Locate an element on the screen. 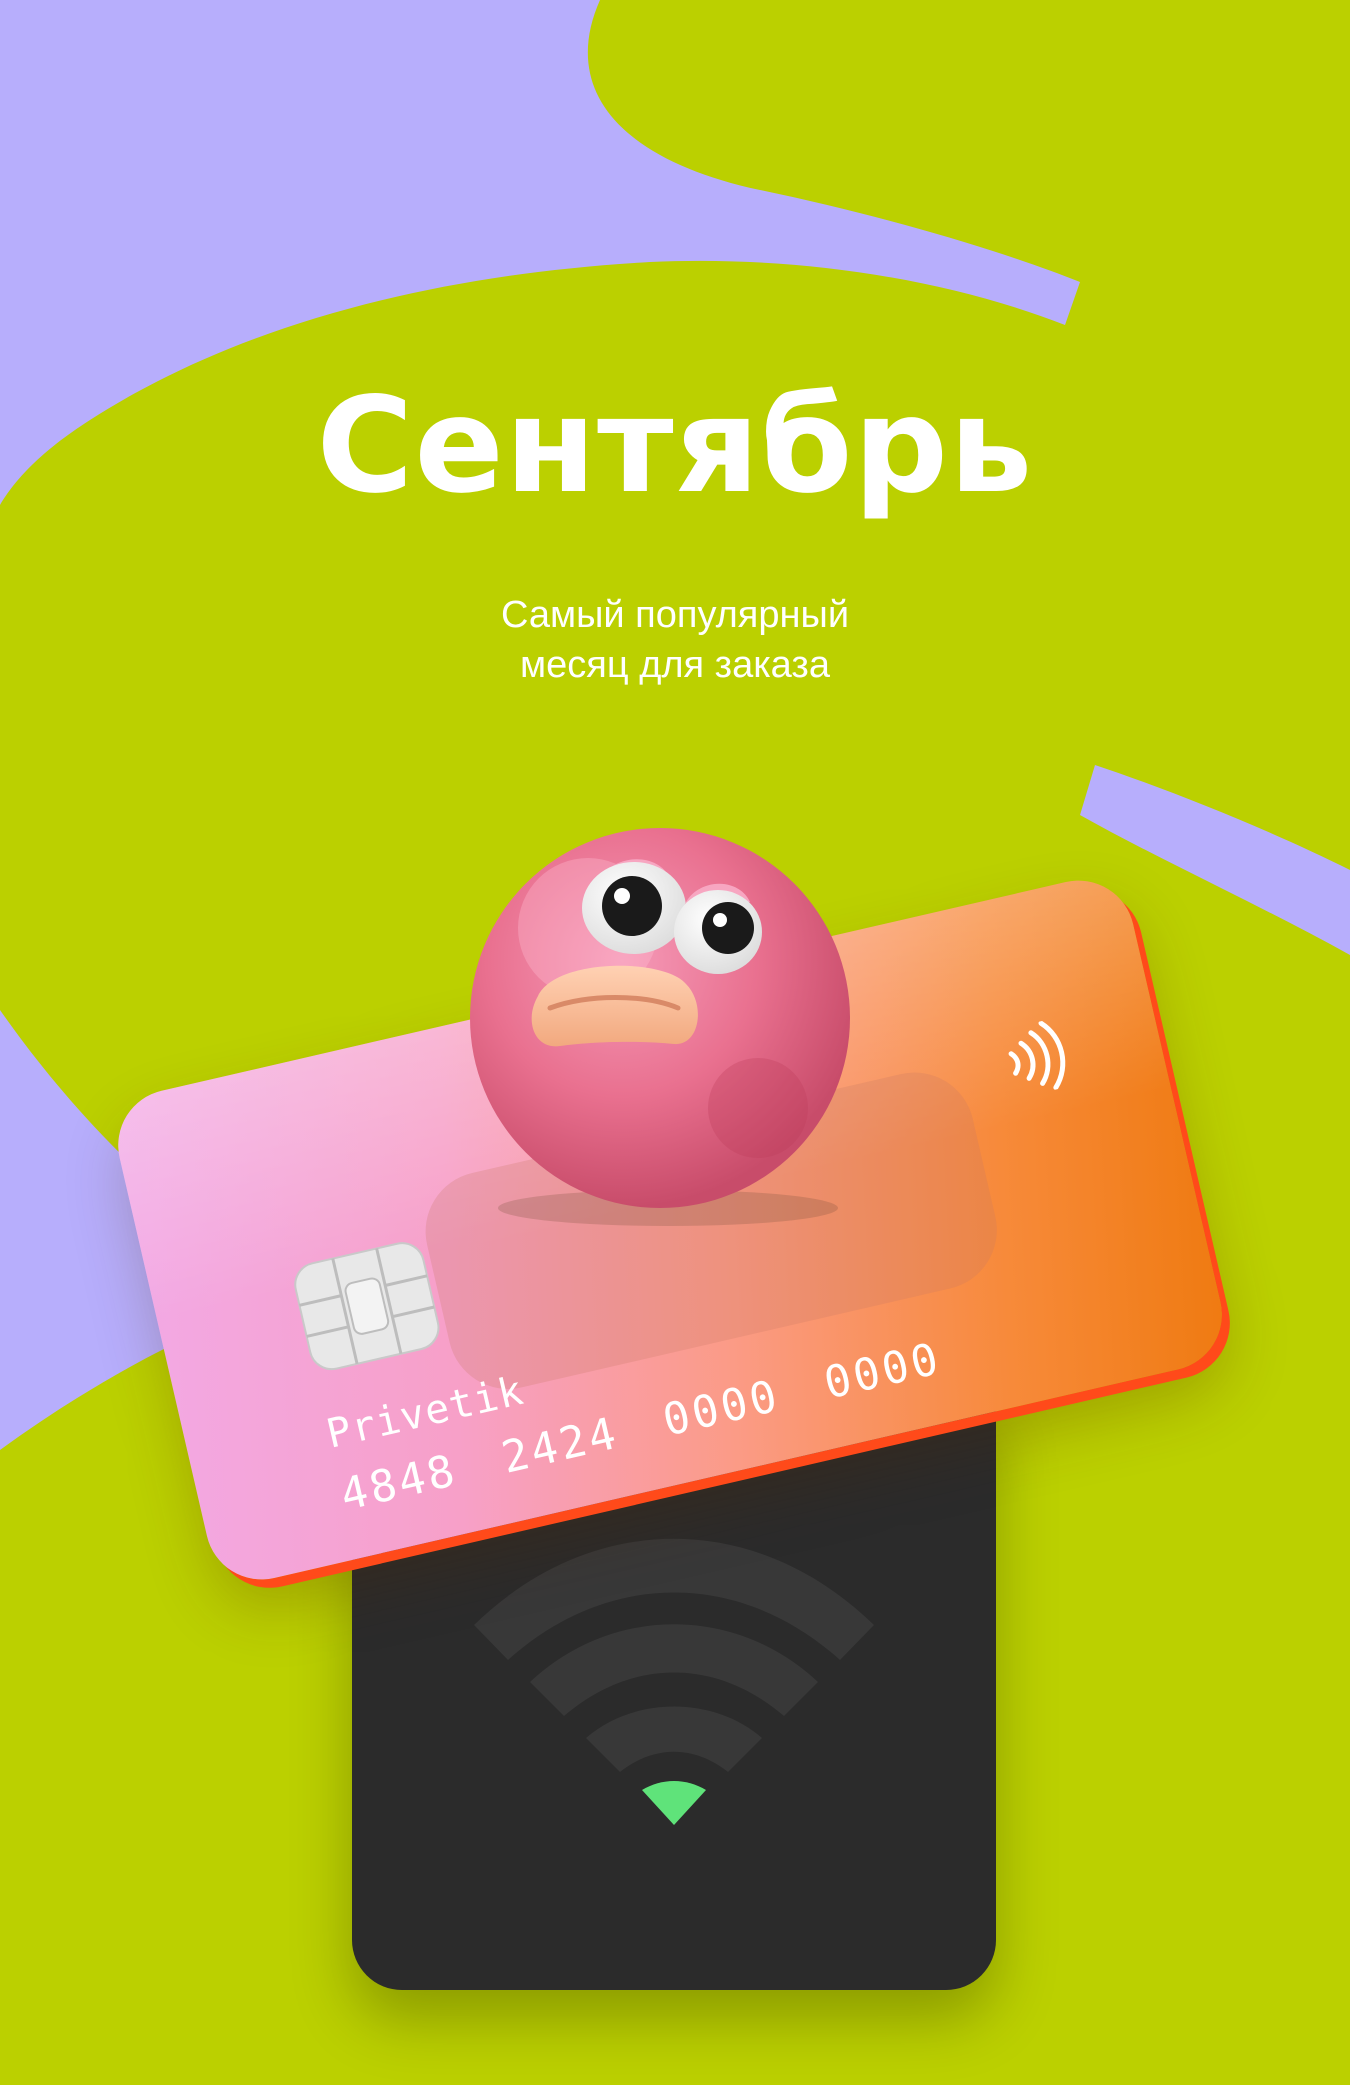  subtitle-line-2: месяц для заказа is located at coordinates (675, 665).